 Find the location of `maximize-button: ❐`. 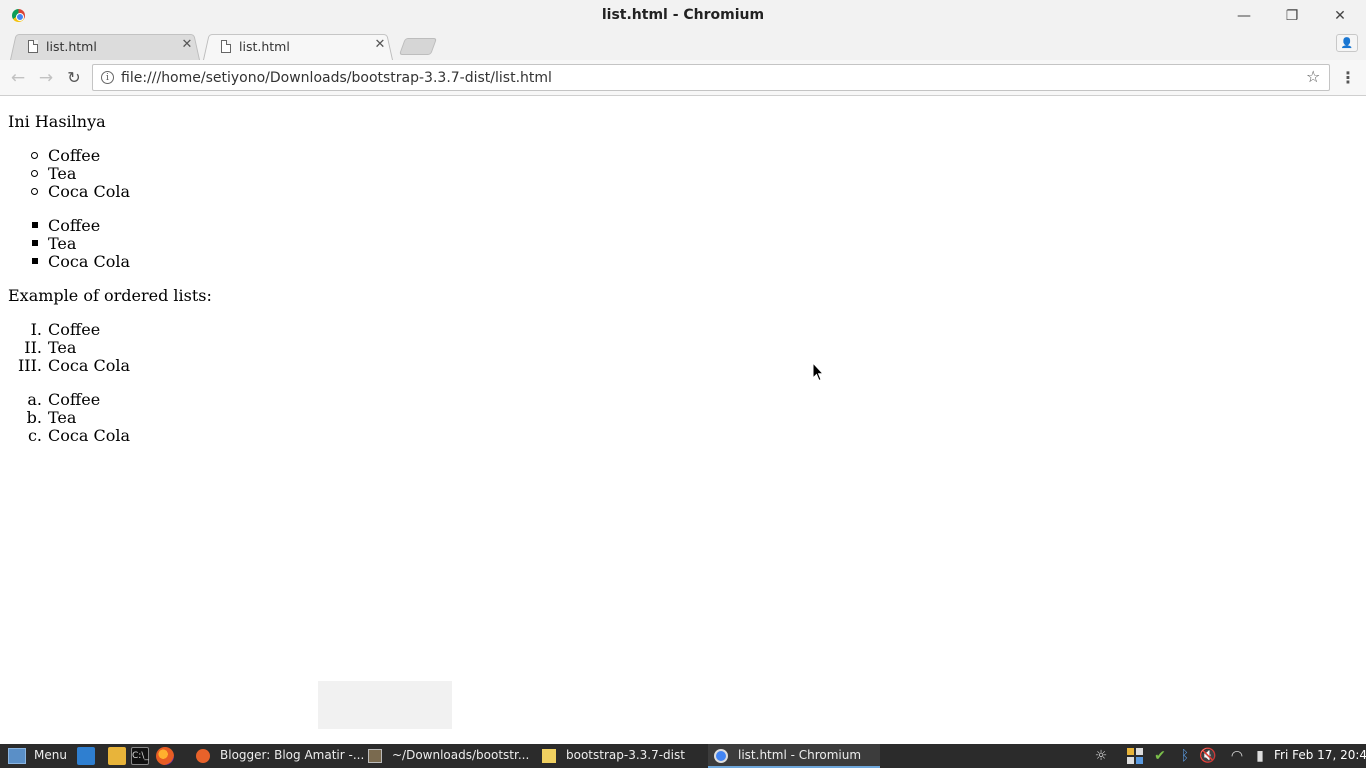

maximize-button: ❐ is located at coordinates (1292, 16).